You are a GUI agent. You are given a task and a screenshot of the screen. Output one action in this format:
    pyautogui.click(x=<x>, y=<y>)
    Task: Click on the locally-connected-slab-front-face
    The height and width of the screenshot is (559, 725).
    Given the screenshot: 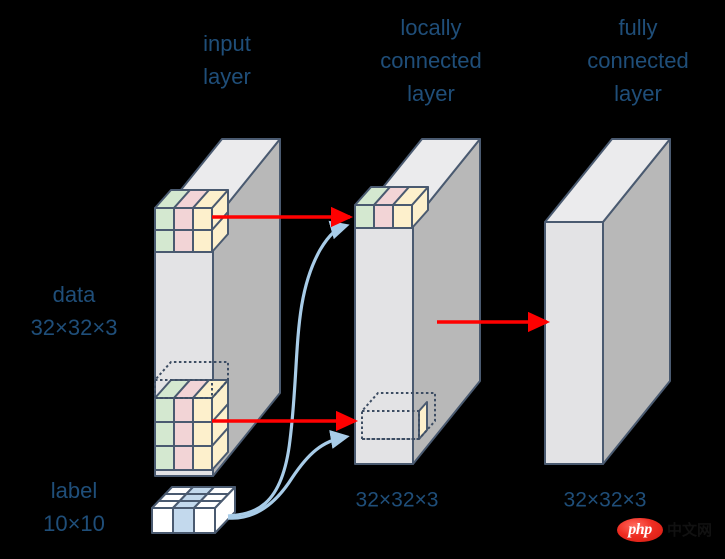 What is the action you would take?
    pyautogui.click(x=384, y=343)
    